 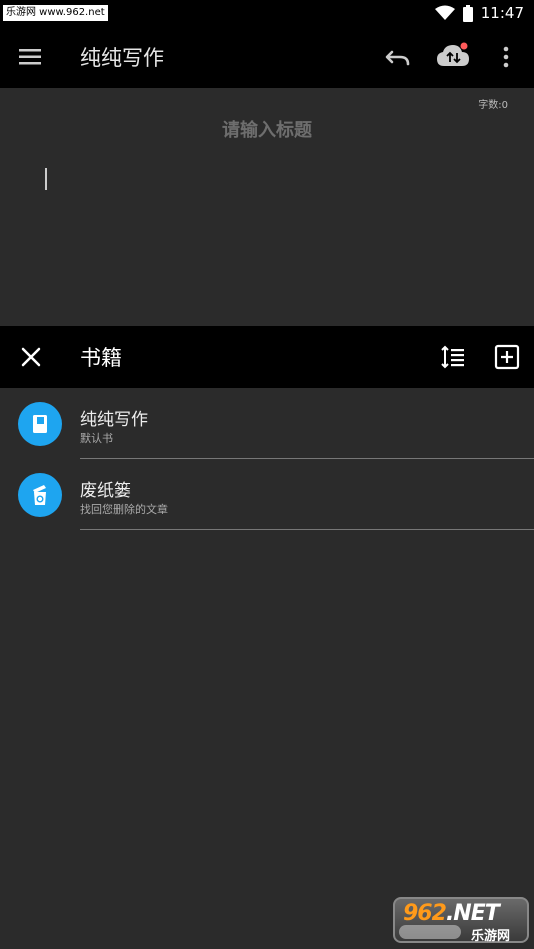 I want to click on status-icons: 11:47, so click(x=479, y=13).